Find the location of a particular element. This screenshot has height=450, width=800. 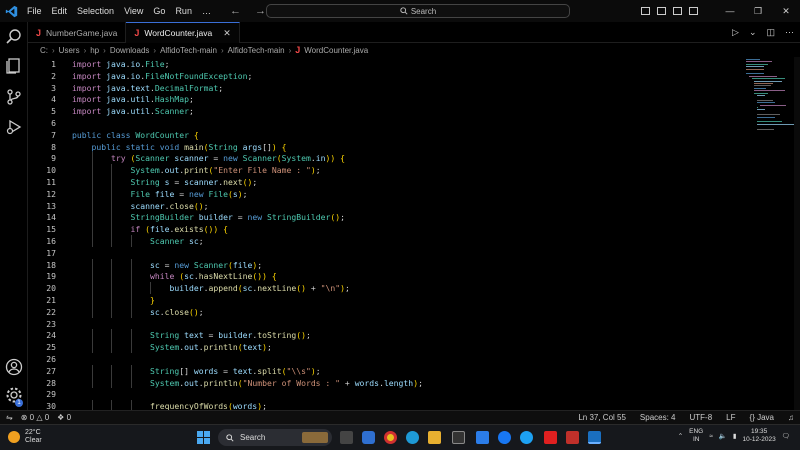

menu-selection: Selection is located at coordinates (95, 11).